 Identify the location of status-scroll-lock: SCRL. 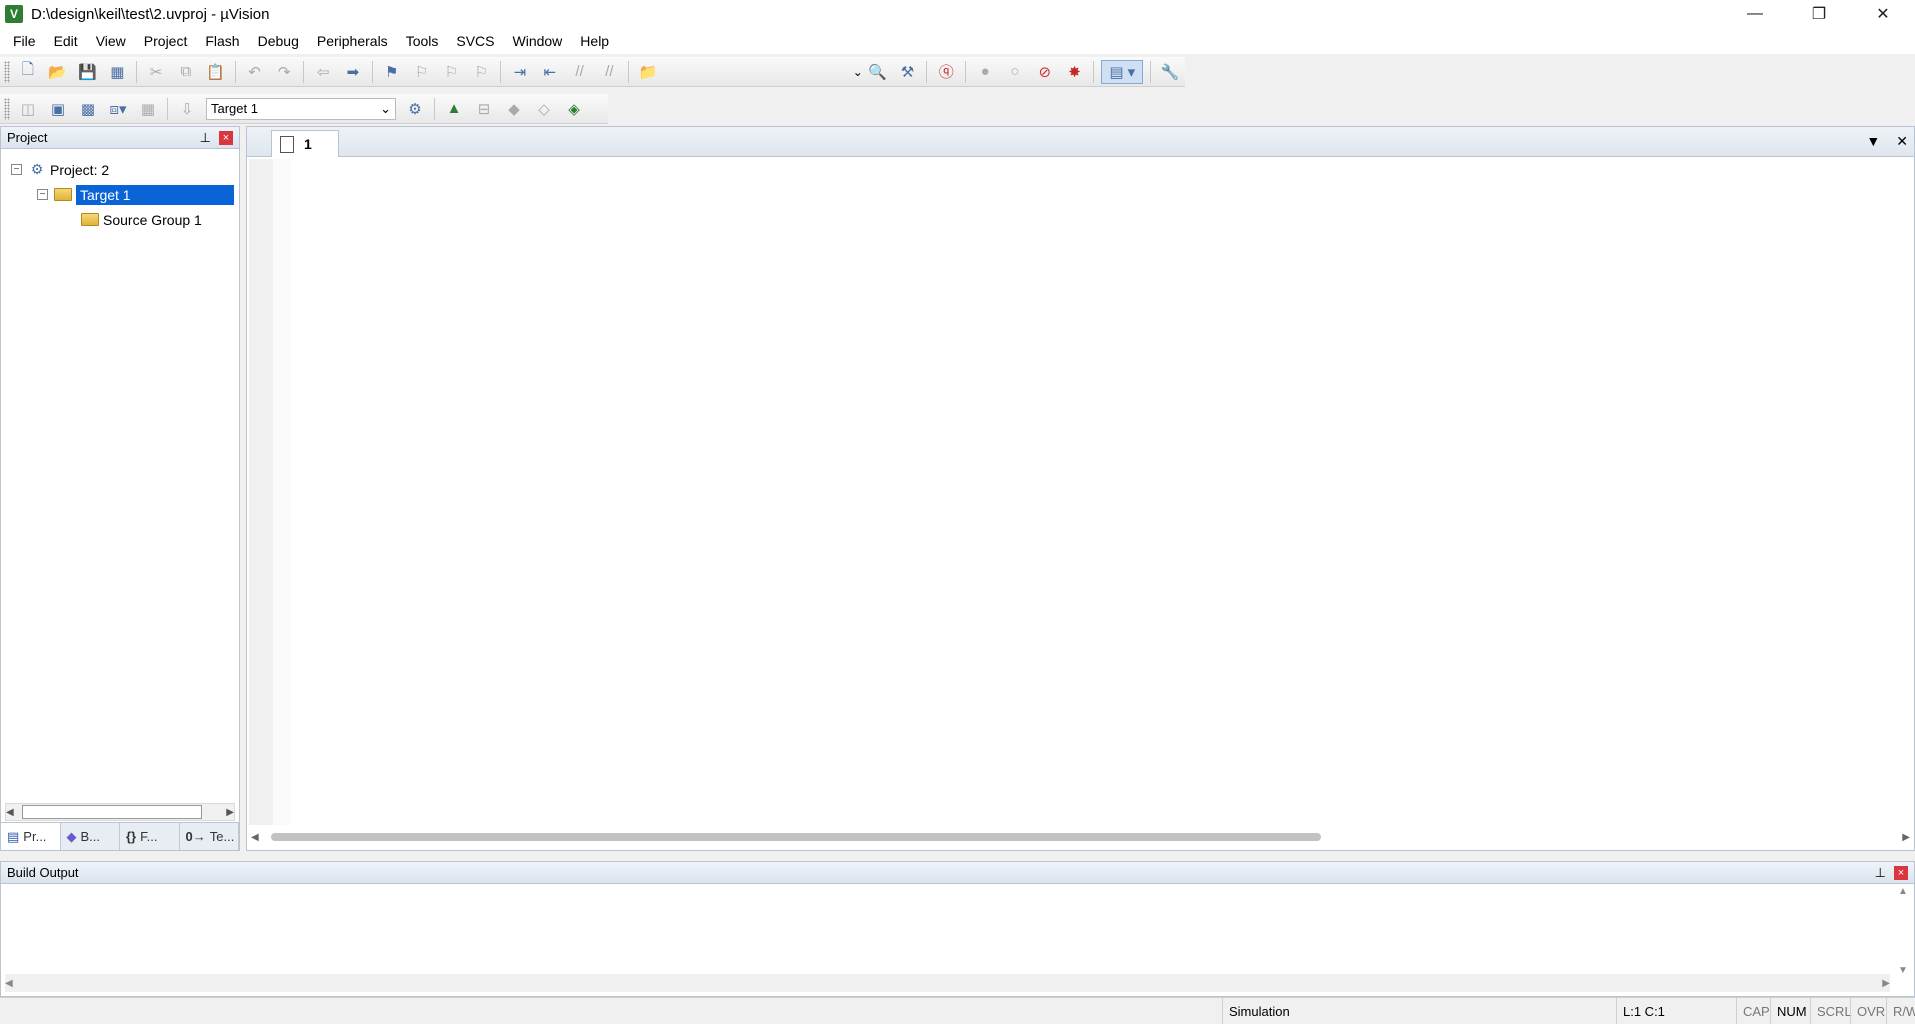
(1831, 1011).